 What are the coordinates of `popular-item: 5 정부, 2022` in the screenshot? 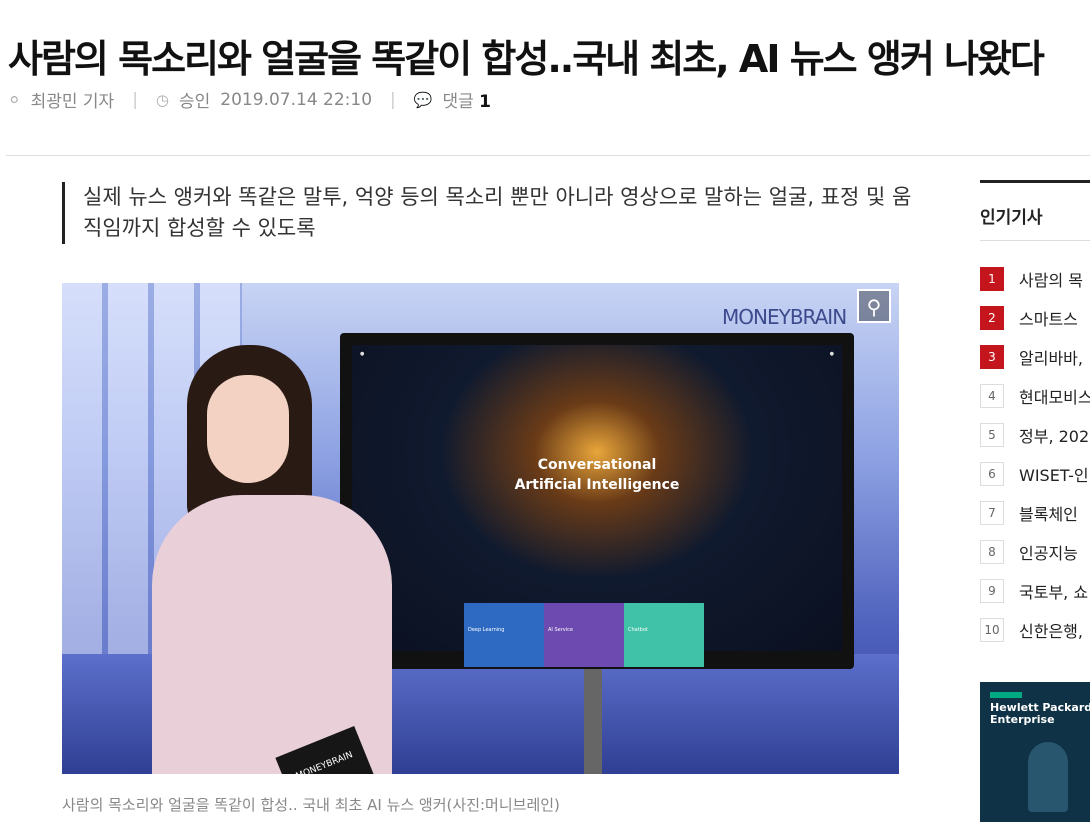 It's located at (1035, 434).